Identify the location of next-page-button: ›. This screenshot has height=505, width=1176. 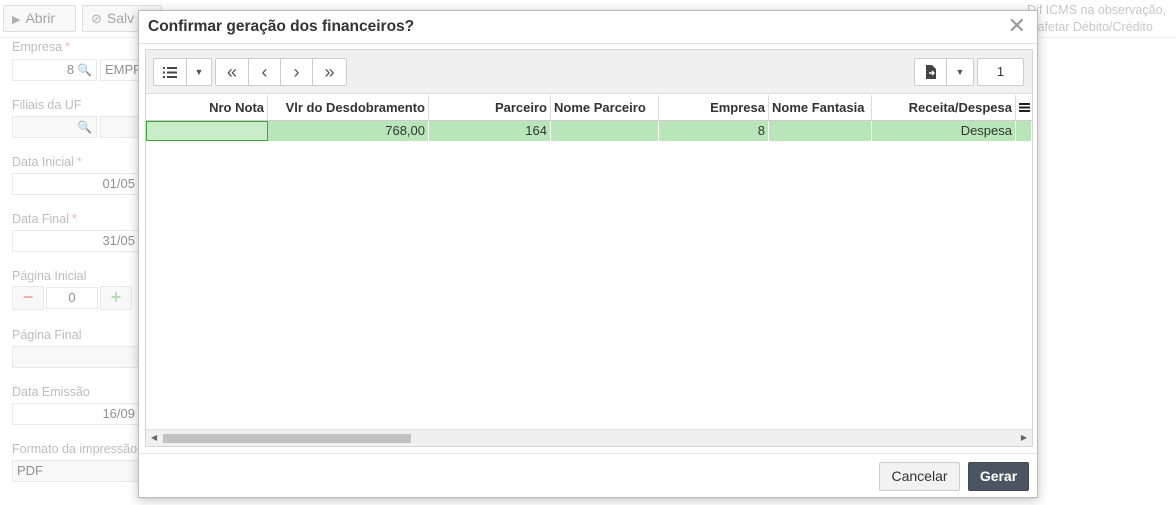
(297, 72).